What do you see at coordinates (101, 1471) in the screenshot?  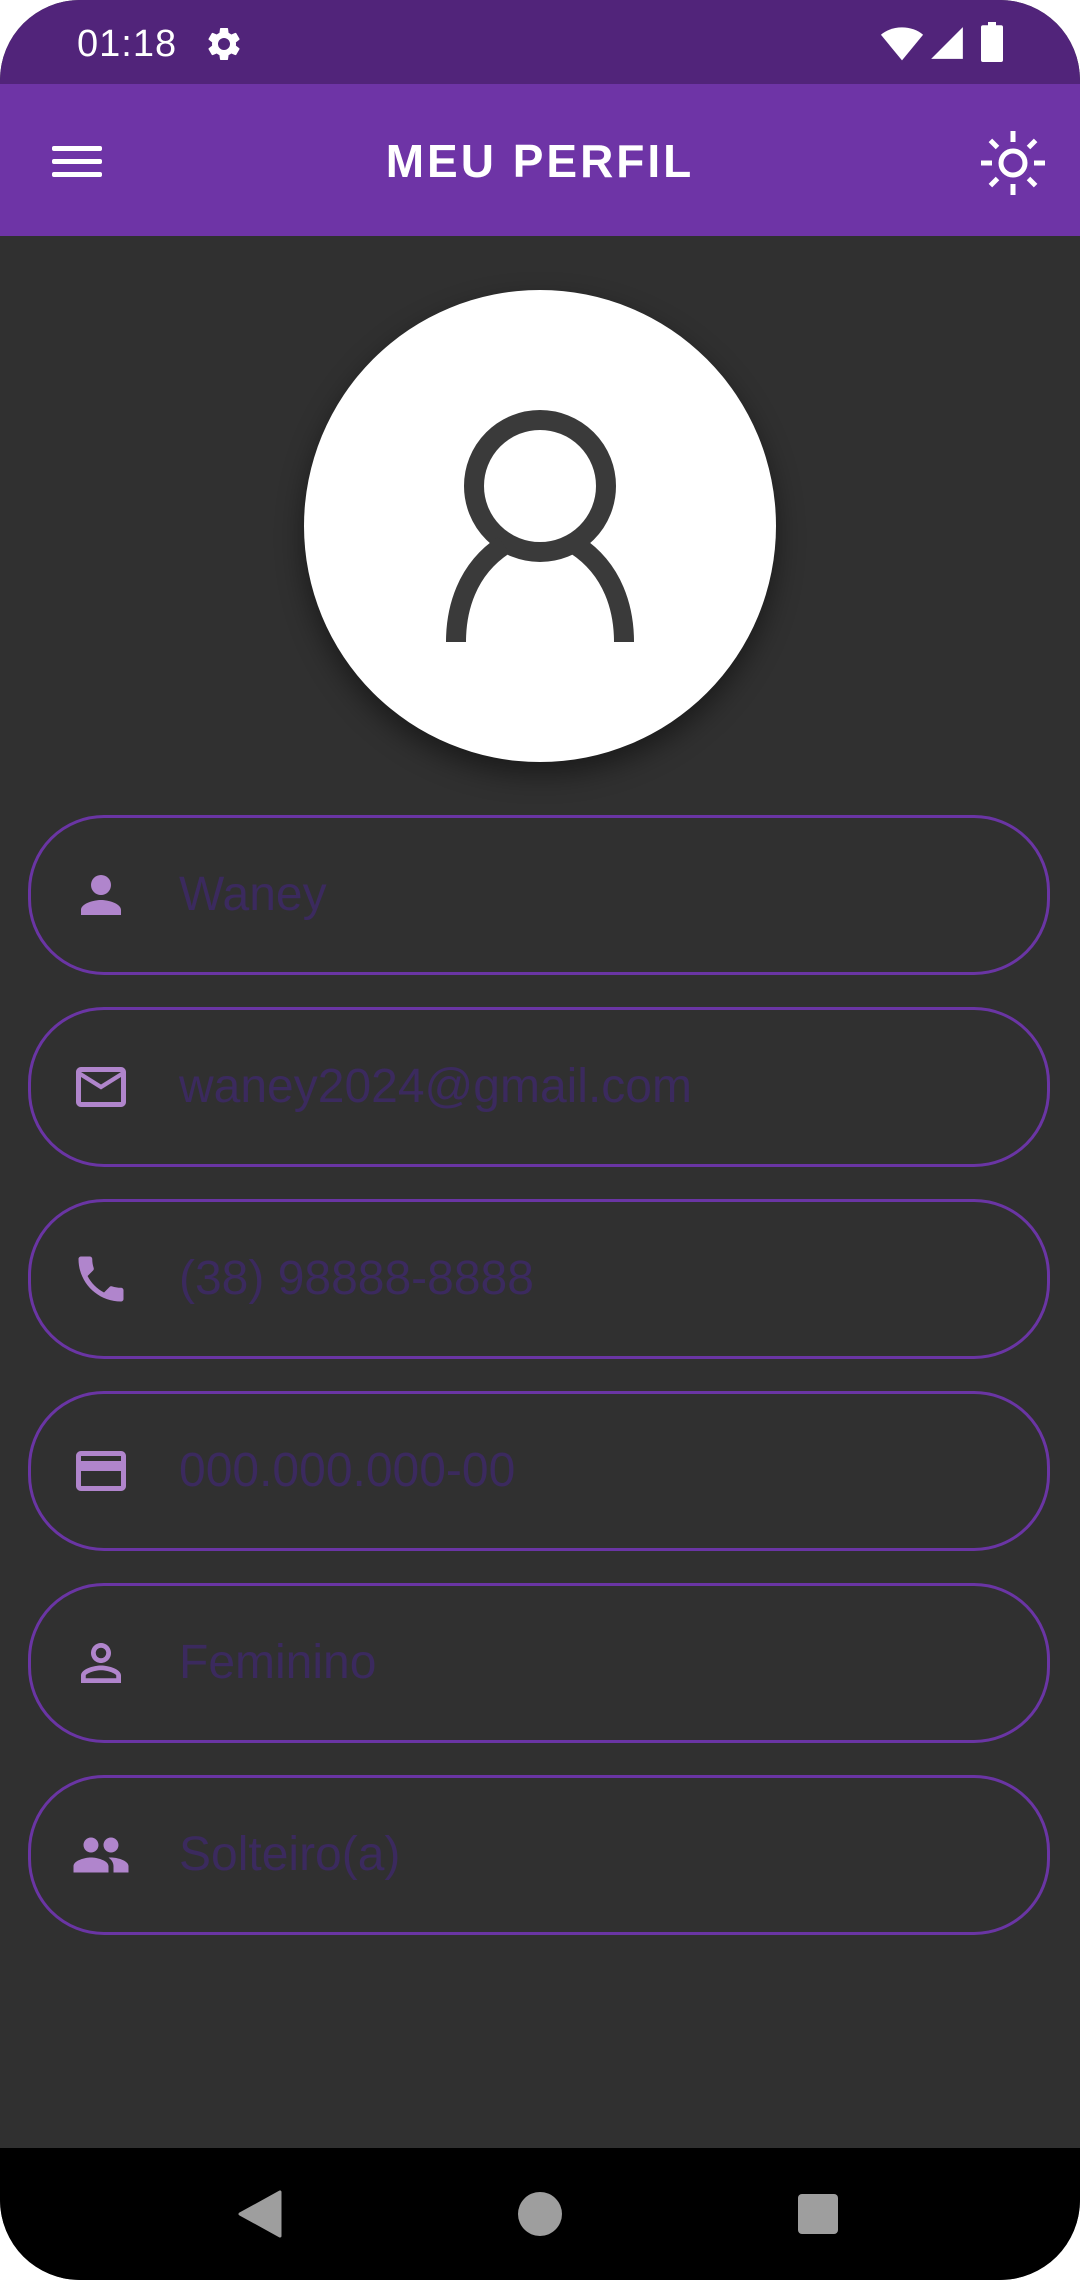 I see `card-icon` at bounding box center [101, 1471].